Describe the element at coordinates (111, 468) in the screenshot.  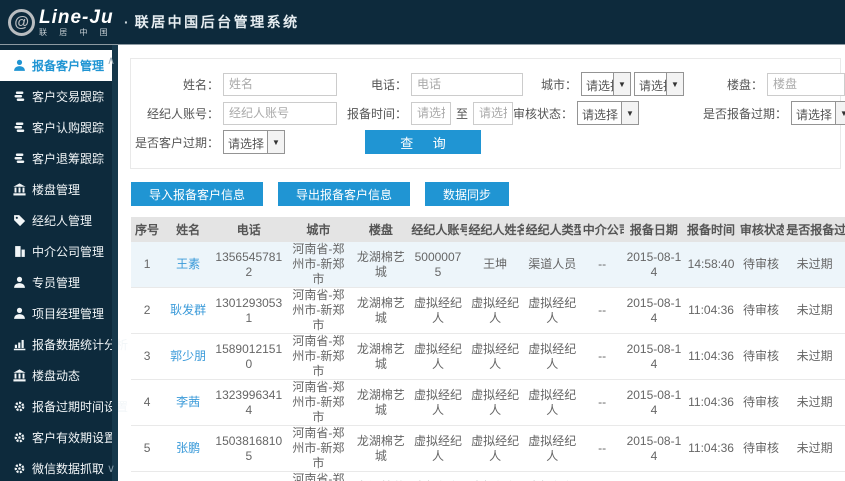
I see `scroll-down-icon: ∨` at that location.